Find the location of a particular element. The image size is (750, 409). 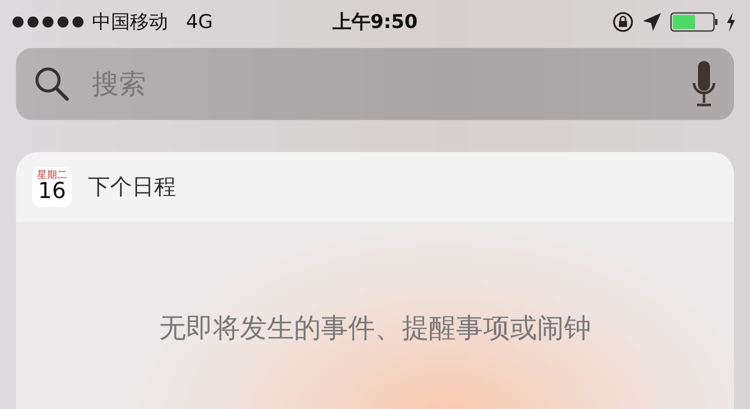

empty-message: 无即将发生的事件、提醒事项或闹钟 is located at coordinates (375, 329).